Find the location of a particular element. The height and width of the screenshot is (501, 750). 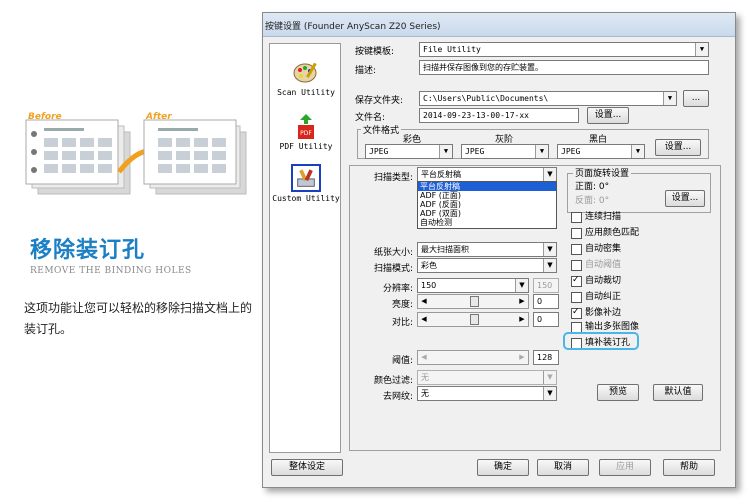

promo-description: 这项功能让您可以轻松的移除扫描文档上的装订孔。 is located at coordinates (138, 318).